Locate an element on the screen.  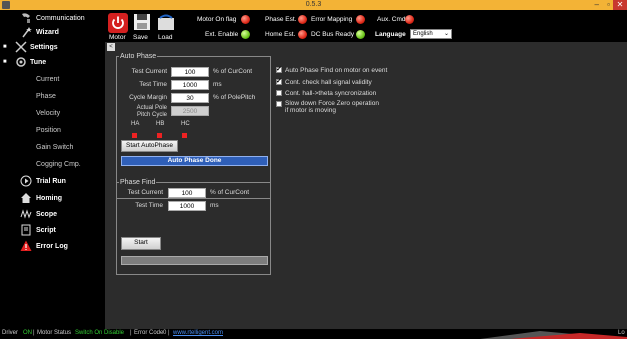
pf-test-current-input: 100 is located at coordinates (187, 193).